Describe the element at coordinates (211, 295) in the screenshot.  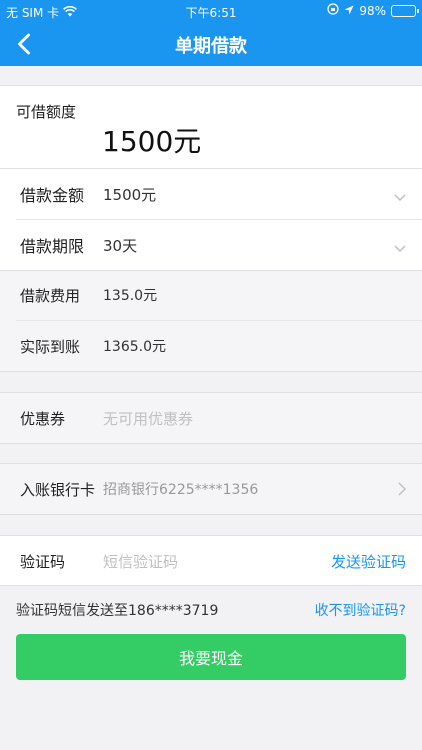
I see `loan-fee-row: 借款费用 135.0元` at that location.